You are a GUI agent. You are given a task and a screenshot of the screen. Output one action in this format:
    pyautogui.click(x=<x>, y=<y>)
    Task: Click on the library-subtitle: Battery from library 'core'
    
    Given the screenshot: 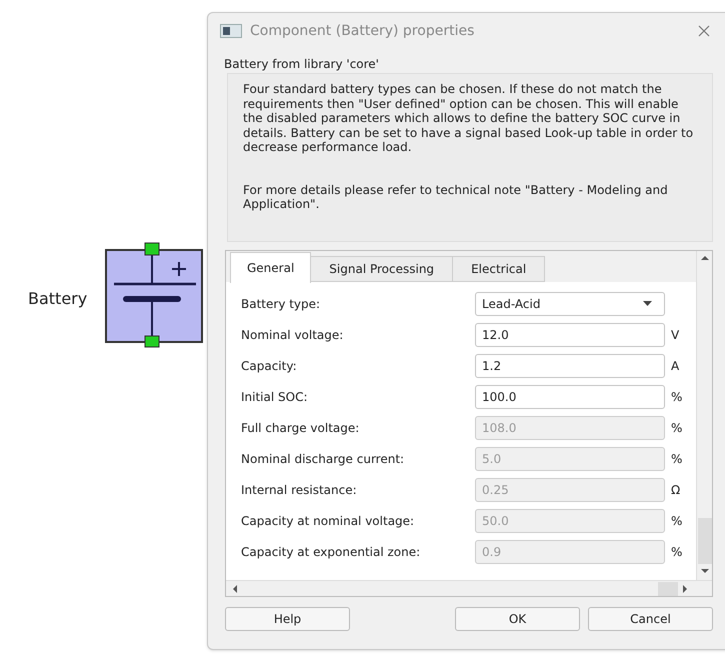 What is the action you would take?
    pyautogui.click(x=301, y=64)
    